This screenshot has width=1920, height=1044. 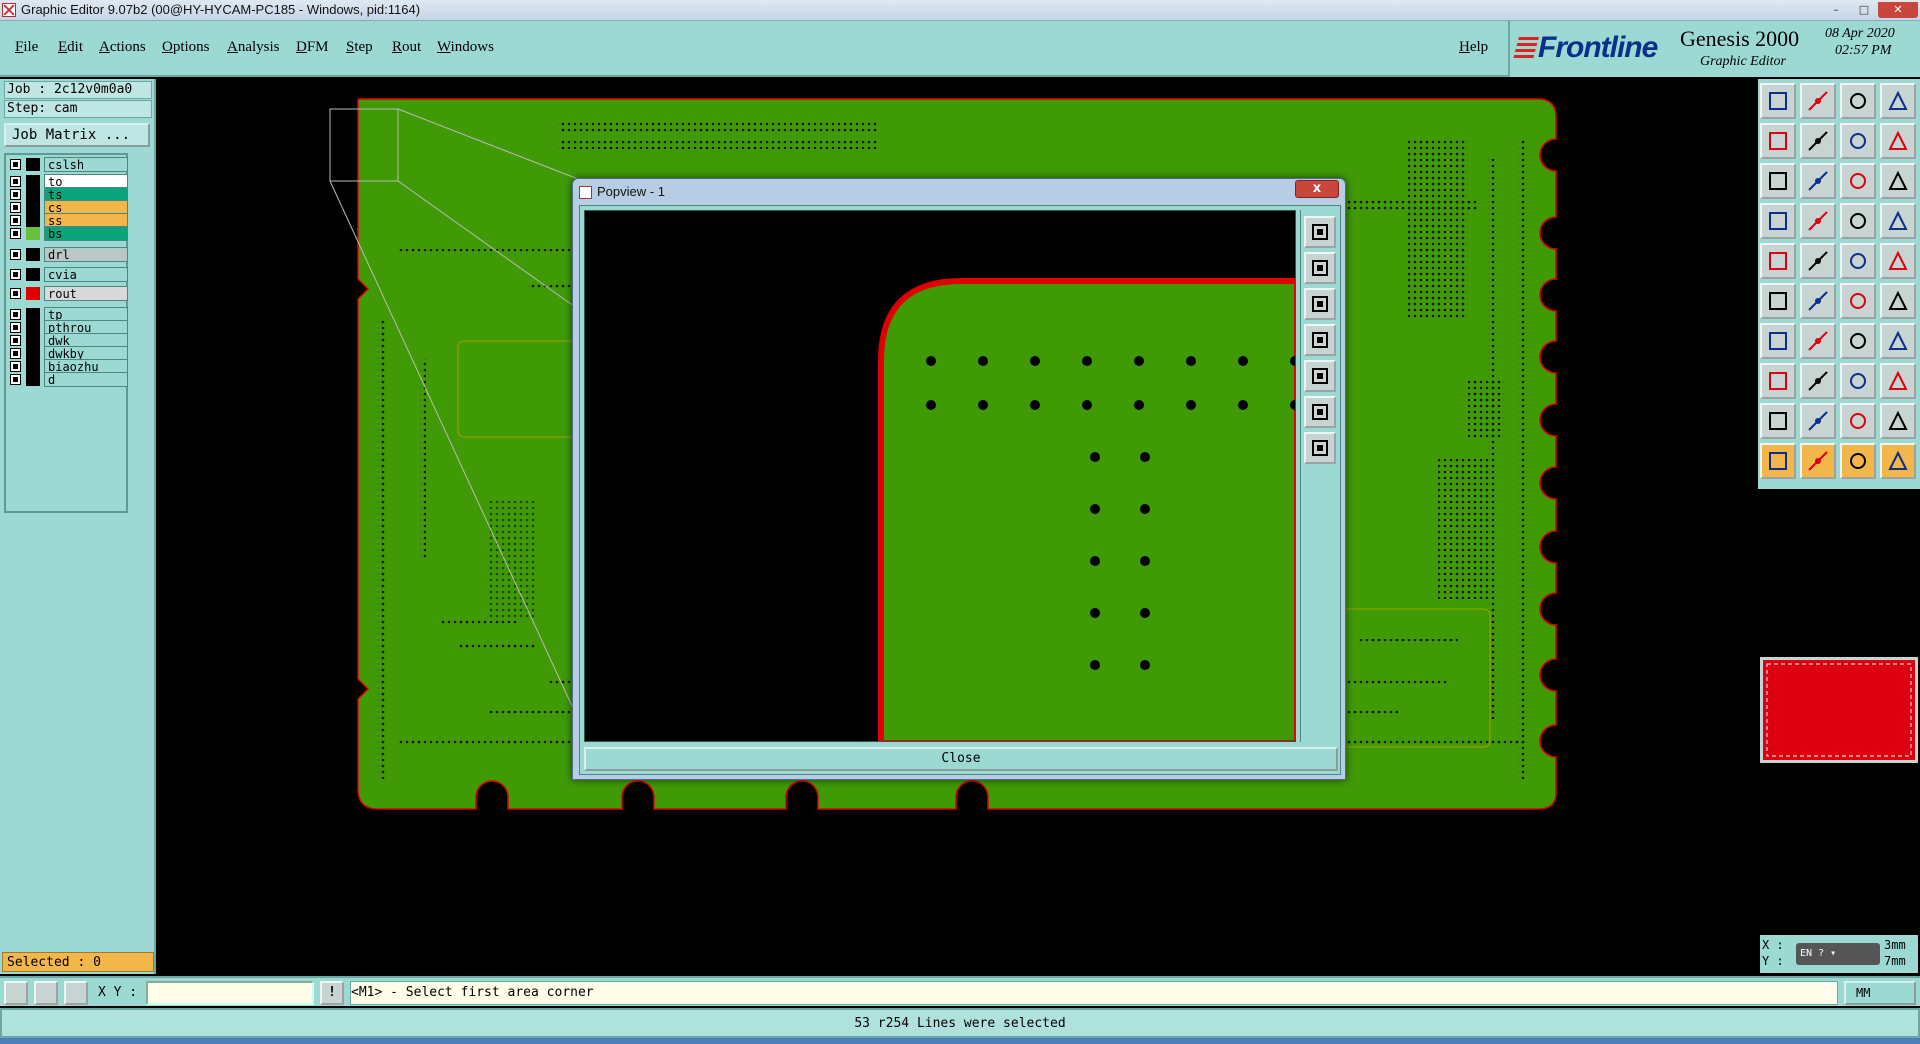 I want to click on center-button, so click(x=1778, y=181).